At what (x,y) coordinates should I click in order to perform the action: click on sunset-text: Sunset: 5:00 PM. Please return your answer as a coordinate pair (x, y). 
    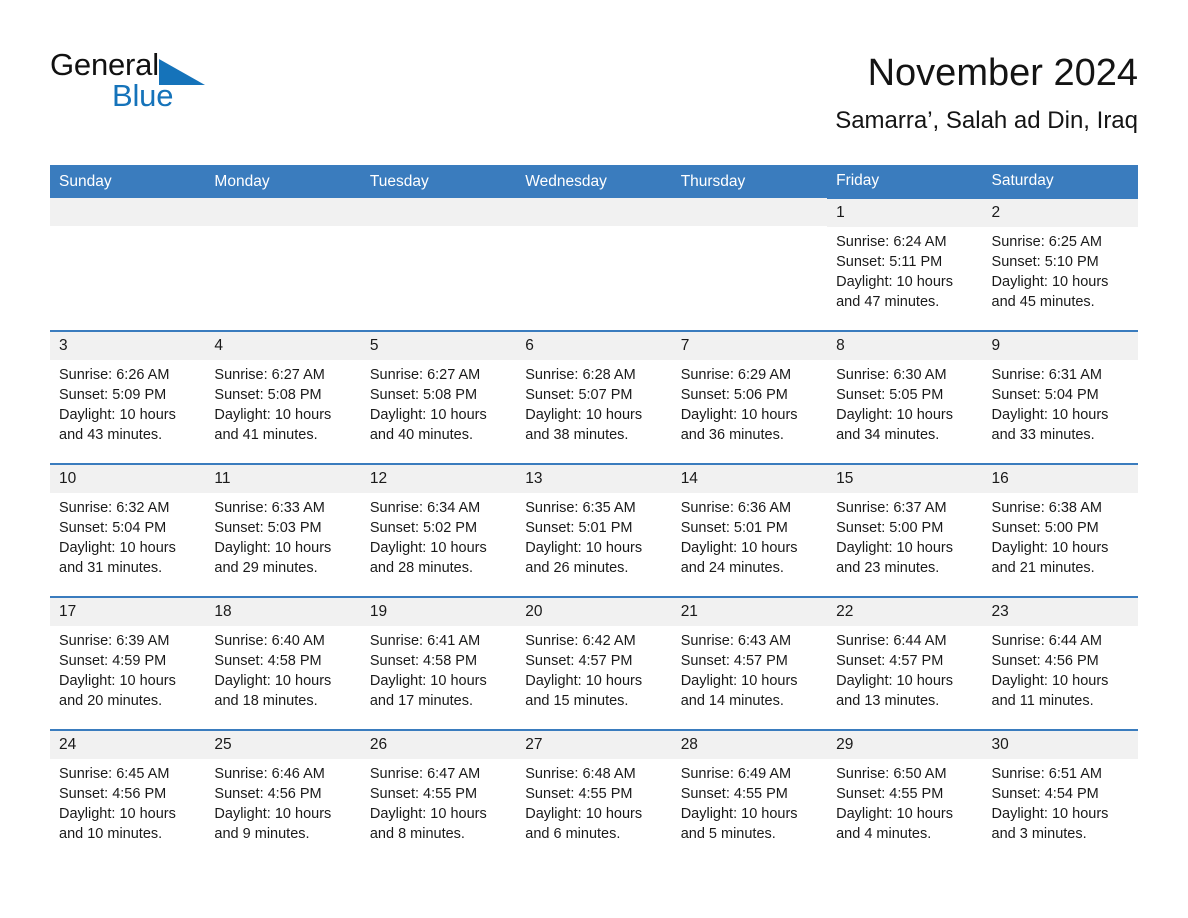
    Looking at the image, I should click on (890, 528).